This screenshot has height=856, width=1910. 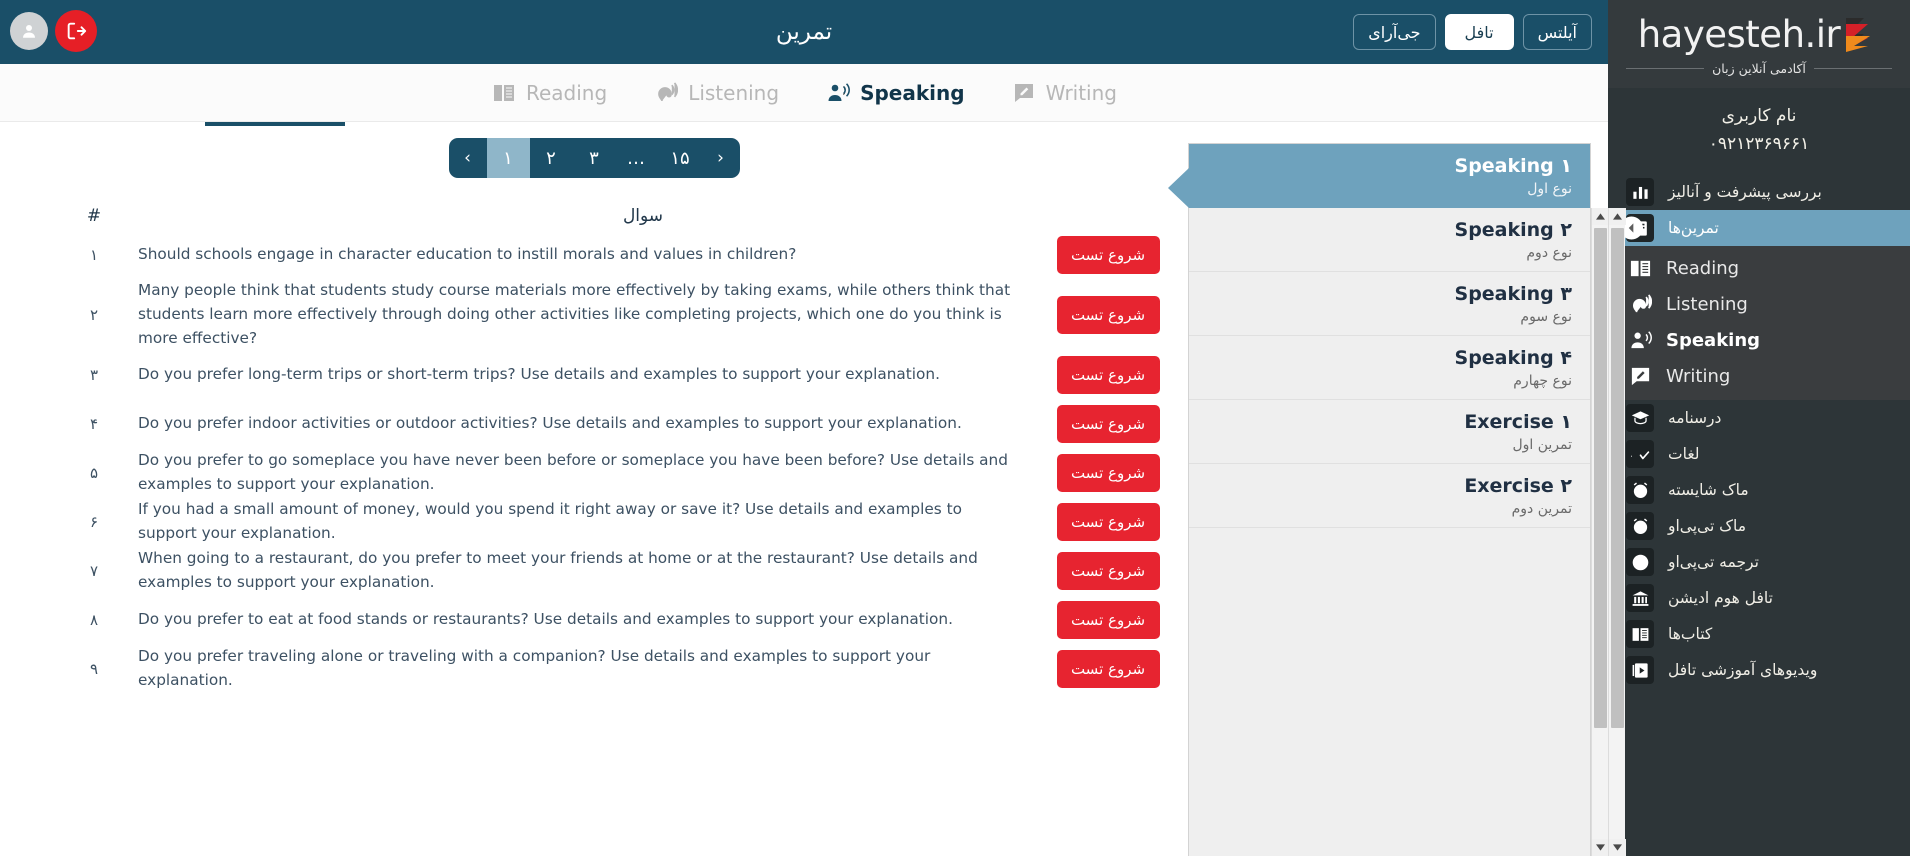 I want to click on column-header-number: #, so click(x=94, y=216).